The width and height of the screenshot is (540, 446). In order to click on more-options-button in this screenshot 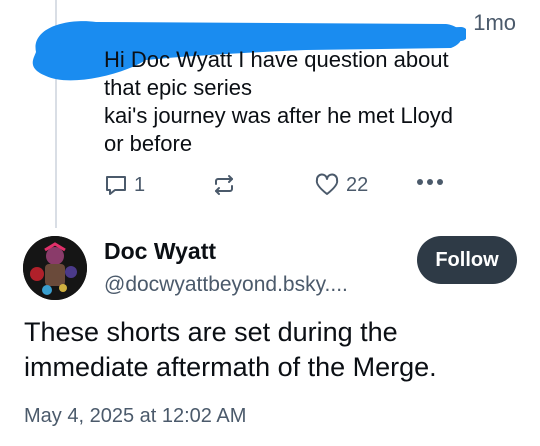, I will do `click(430, 182)`.